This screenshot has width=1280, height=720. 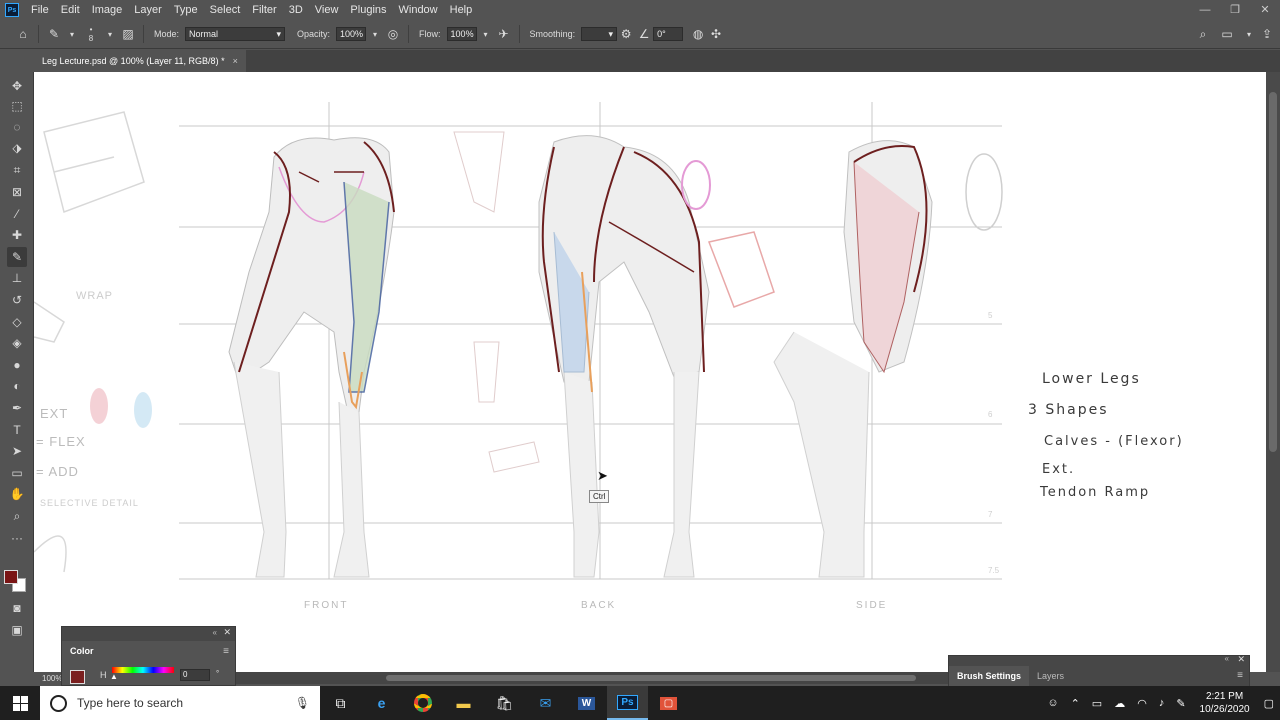 I want to click on pen-tool-icon: ✒, so click(x=17, y=408).